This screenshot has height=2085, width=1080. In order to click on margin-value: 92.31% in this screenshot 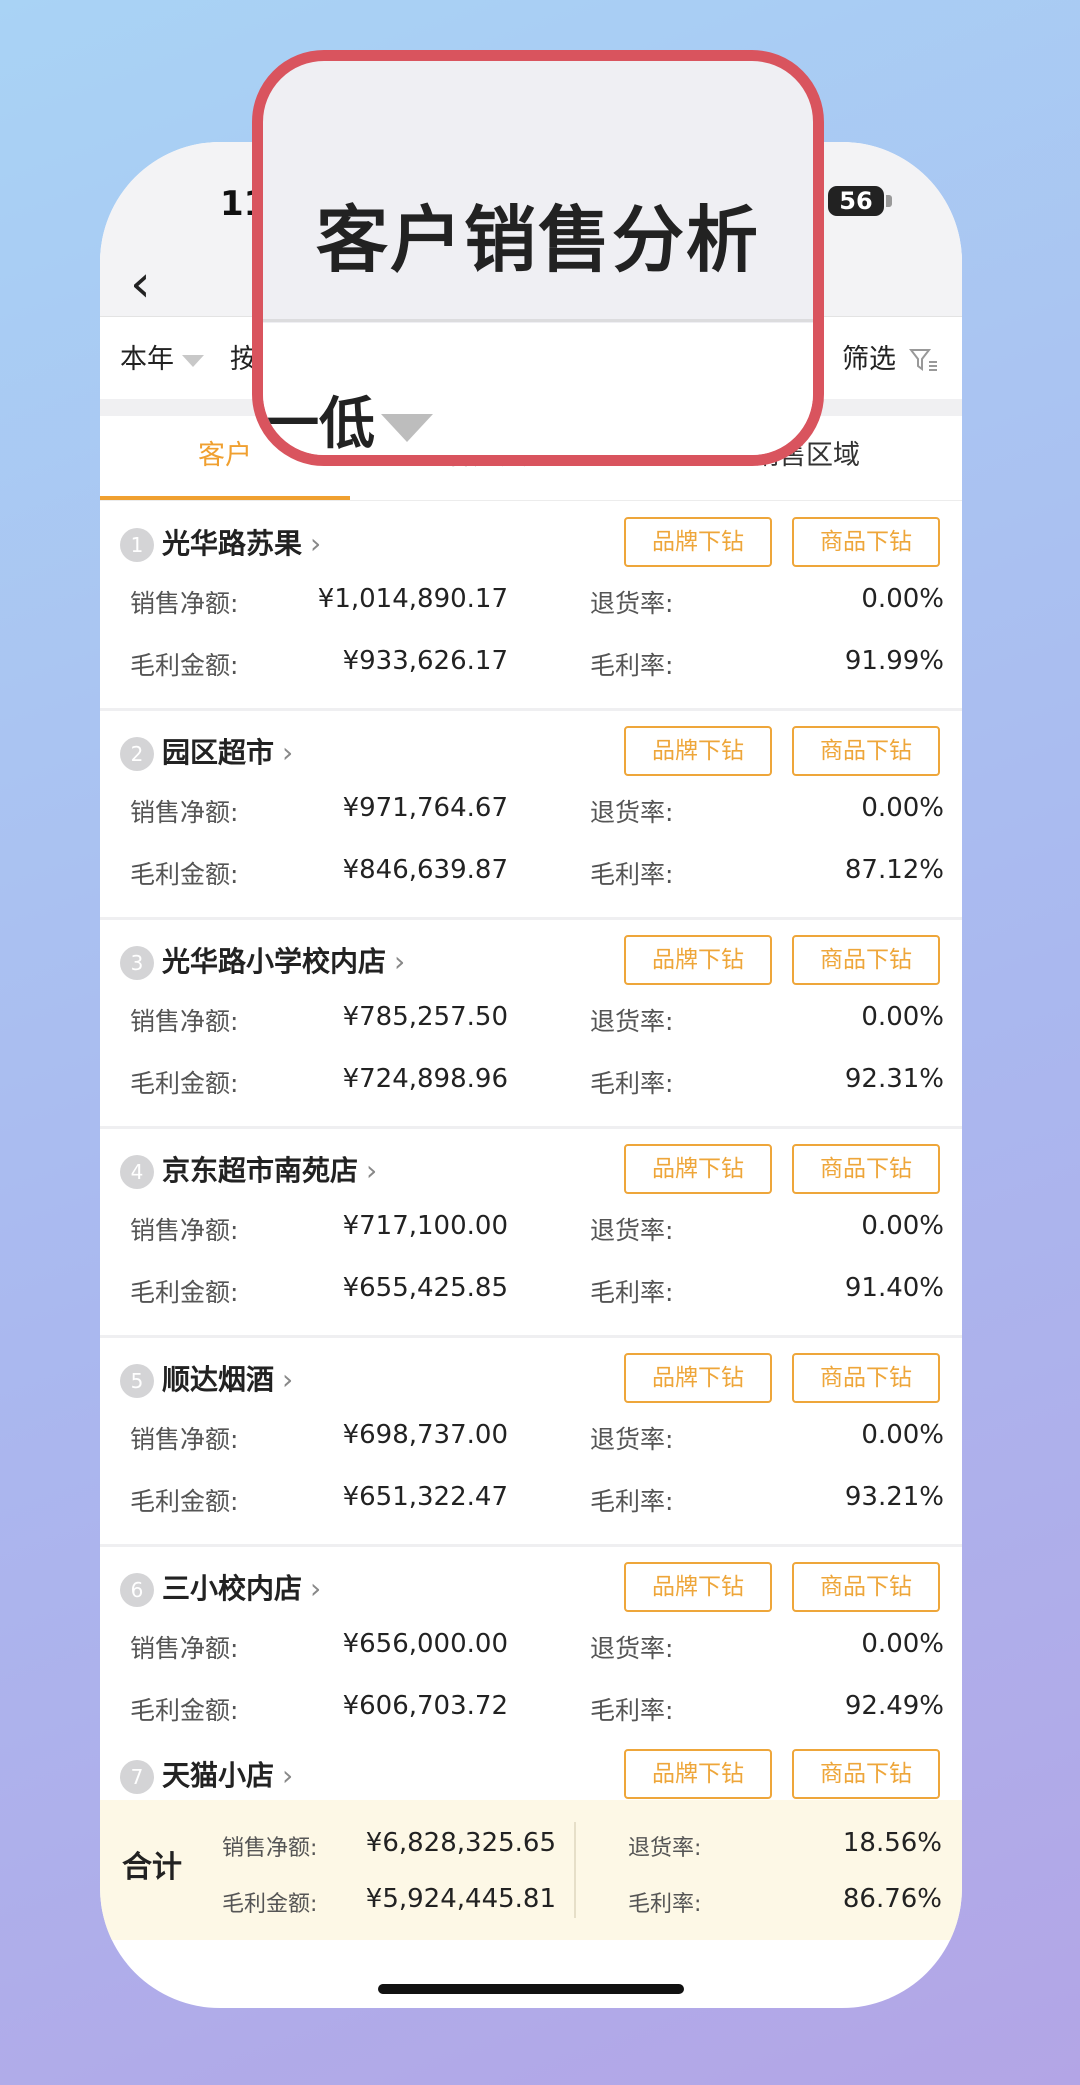, I will do `click(894, 1079)`.